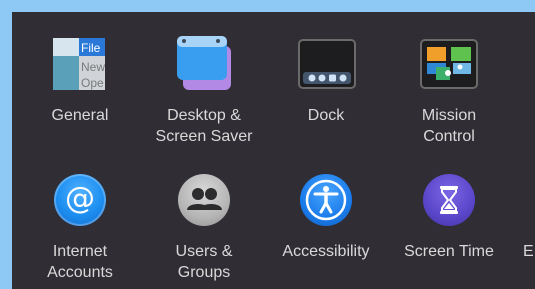 The image size is (535, 289). Describe the element at coordinates (327, 64) in the screenshot. I see `dock-icon` at that location.